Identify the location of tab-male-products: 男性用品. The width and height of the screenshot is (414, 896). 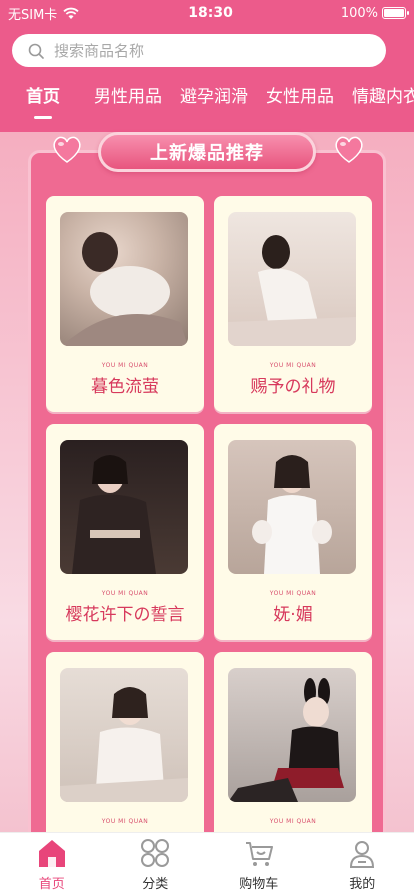
(128, 93).